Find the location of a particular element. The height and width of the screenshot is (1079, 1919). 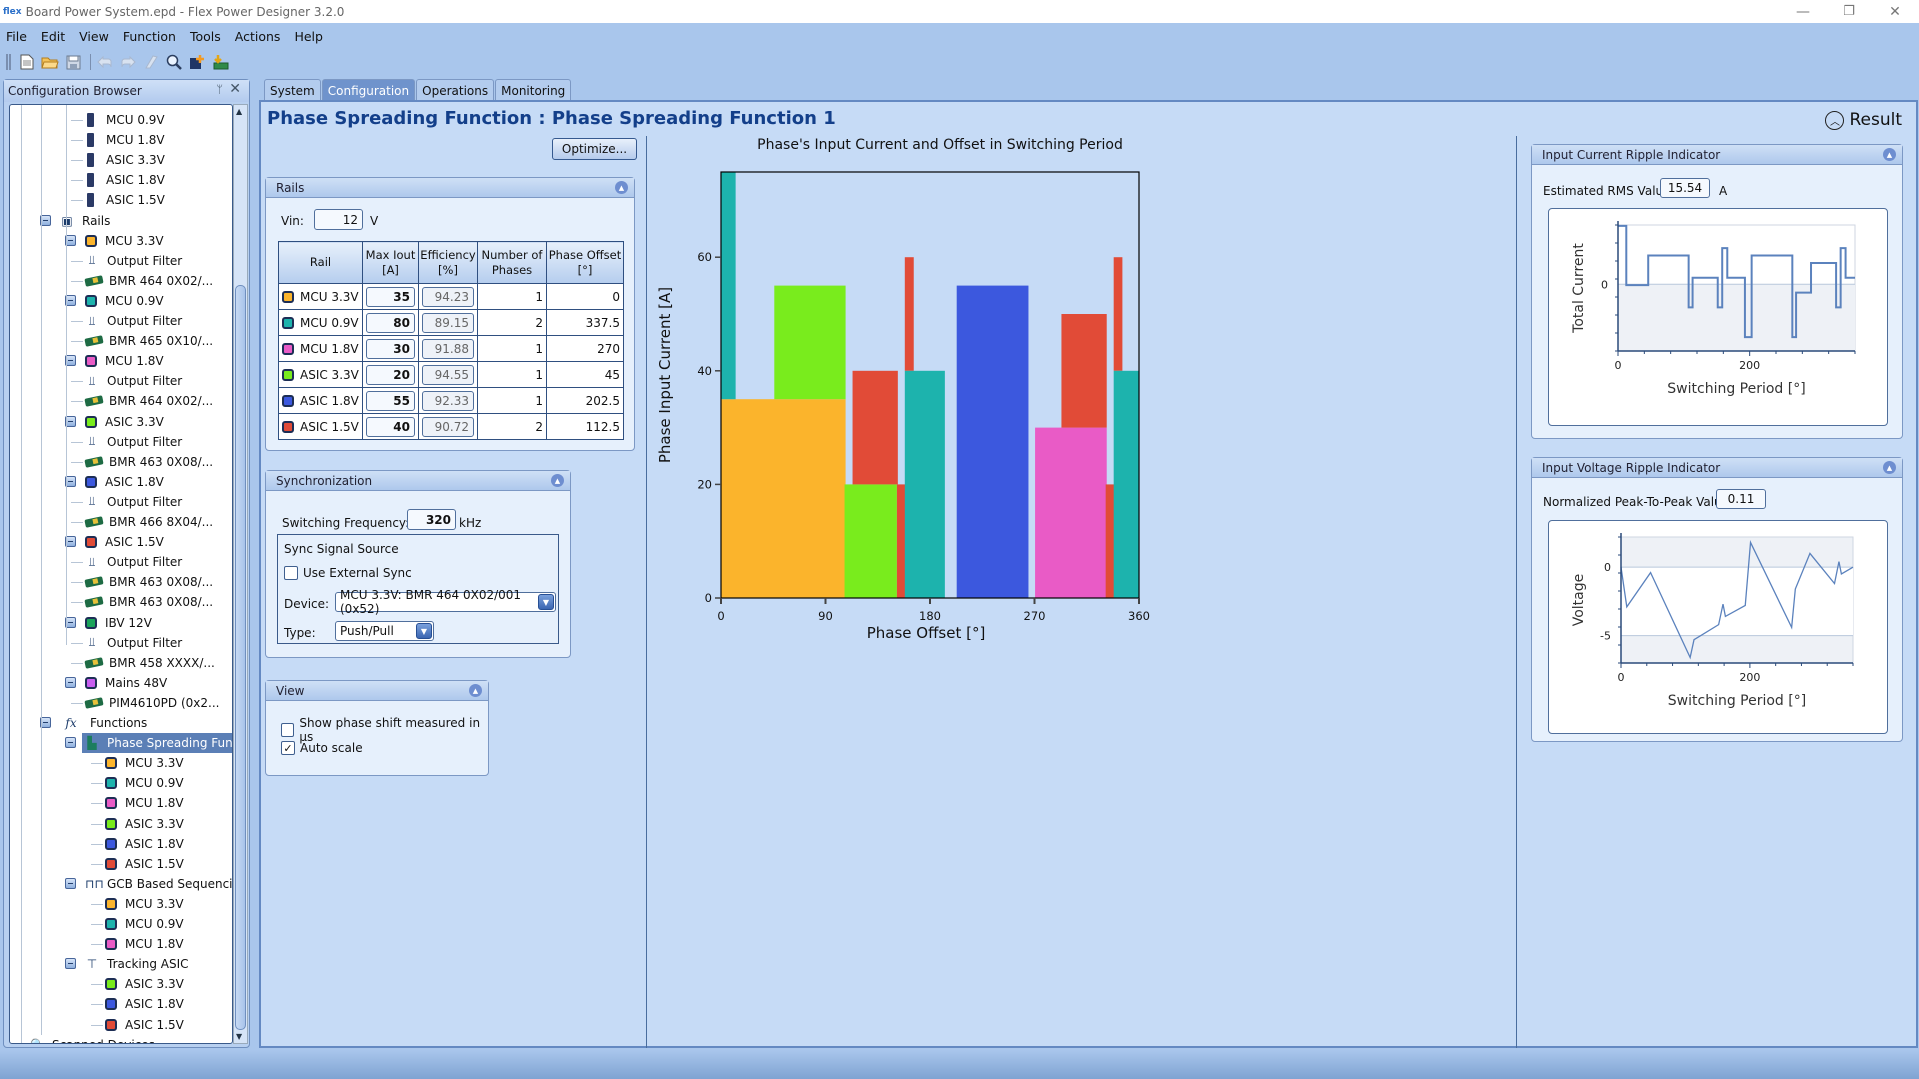

max-iout-input: 35 is located at coordinates (390, 296).